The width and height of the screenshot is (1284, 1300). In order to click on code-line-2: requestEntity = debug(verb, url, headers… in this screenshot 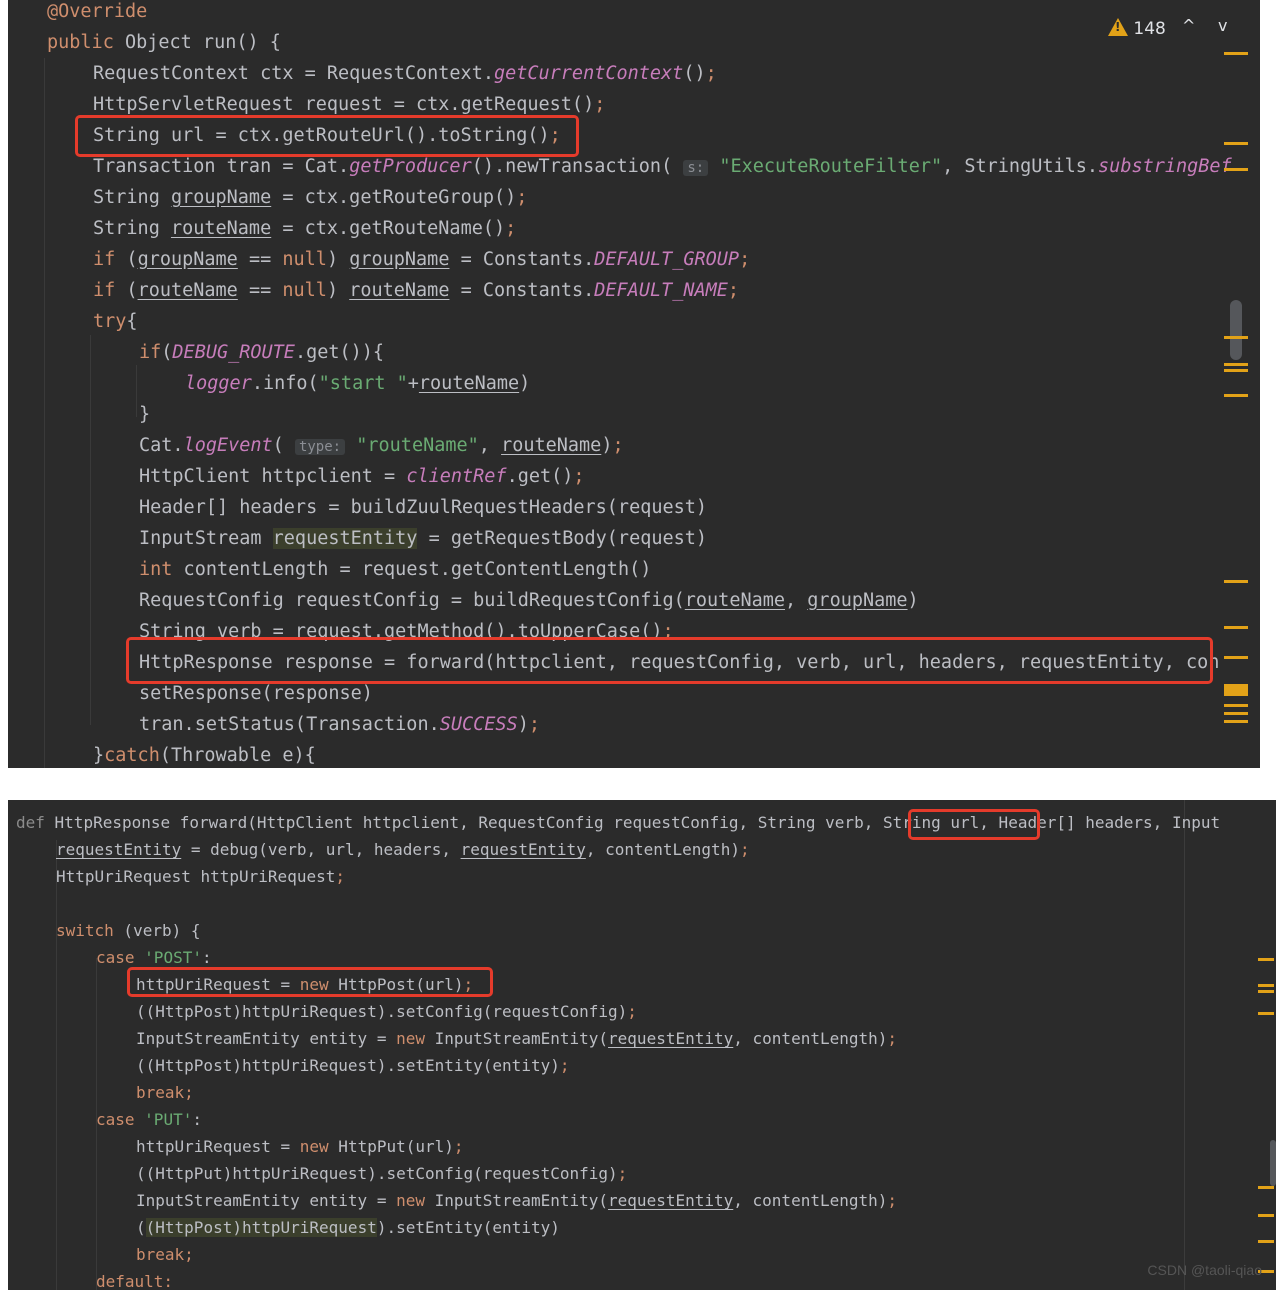, I will do `click(403, 849)`.